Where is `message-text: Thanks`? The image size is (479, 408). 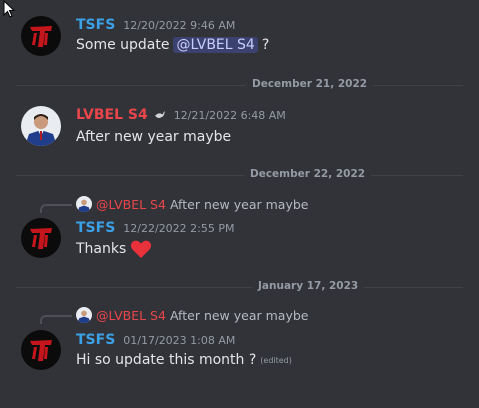
message-text: Thanks is located at coordinates (101, 249).